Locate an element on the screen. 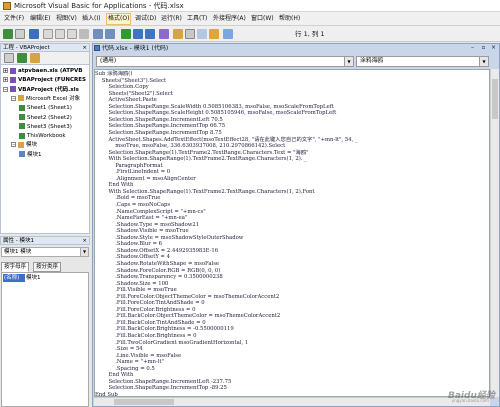 Image resolution: width=500 pixels, height=407 pixels. undo-icon is located at coordinates (98, 34).